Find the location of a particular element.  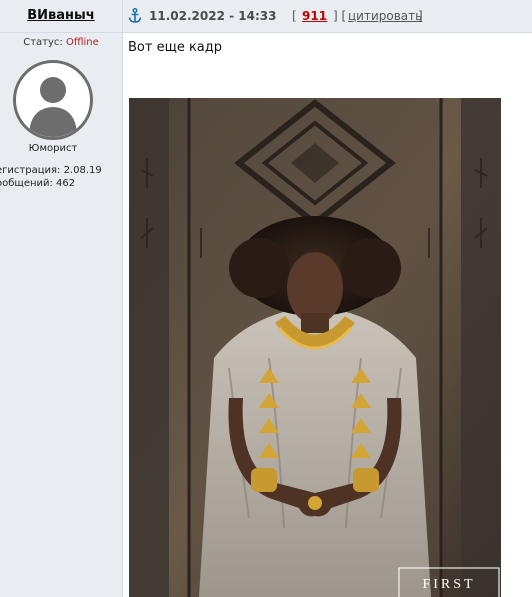

author-status: Статус: Offline is located at coordinates (61, 42).